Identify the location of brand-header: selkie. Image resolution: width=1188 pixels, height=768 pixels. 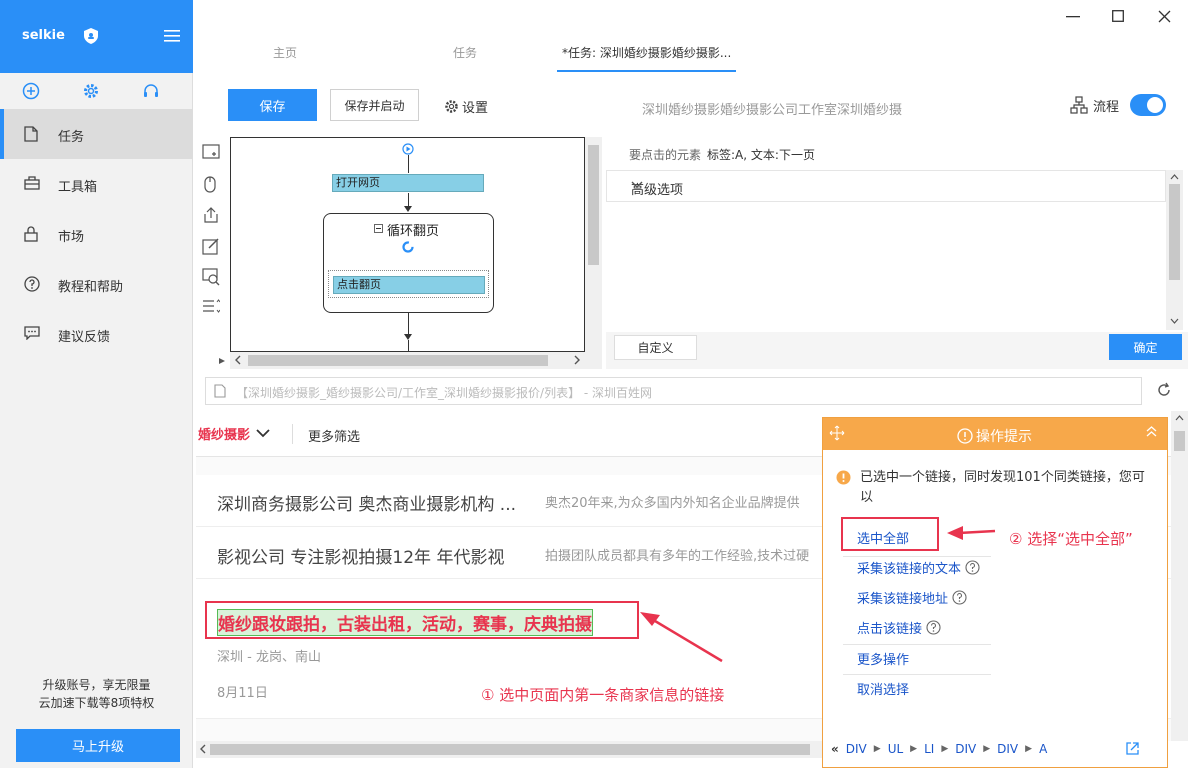
(96, 36).